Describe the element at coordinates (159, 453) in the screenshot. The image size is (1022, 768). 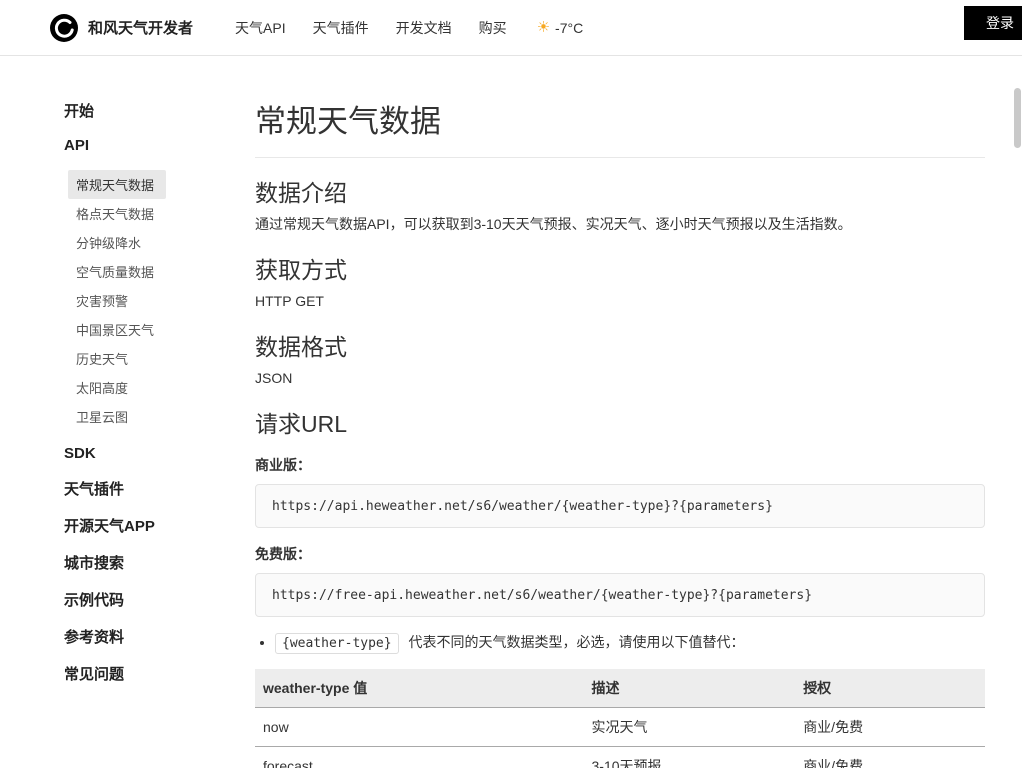
I see `sidebar-item-sdk: SDK` at that location.